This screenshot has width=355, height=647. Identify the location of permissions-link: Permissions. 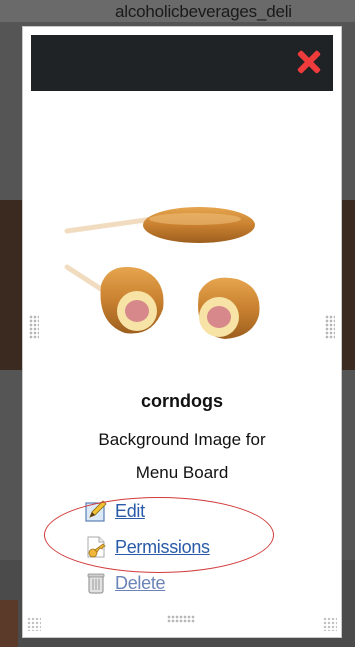
(162, 547).